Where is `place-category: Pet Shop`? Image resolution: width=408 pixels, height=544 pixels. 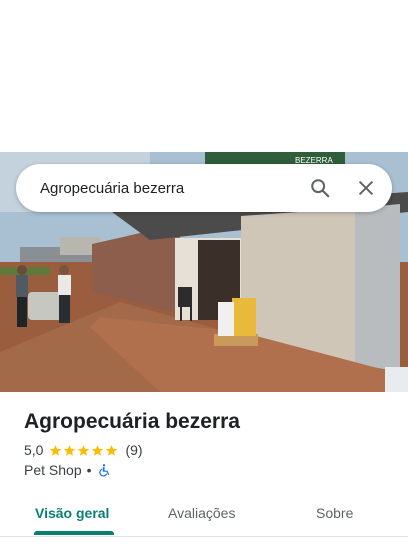 place-category: Pet Shop is located at coordinates (53, 470).